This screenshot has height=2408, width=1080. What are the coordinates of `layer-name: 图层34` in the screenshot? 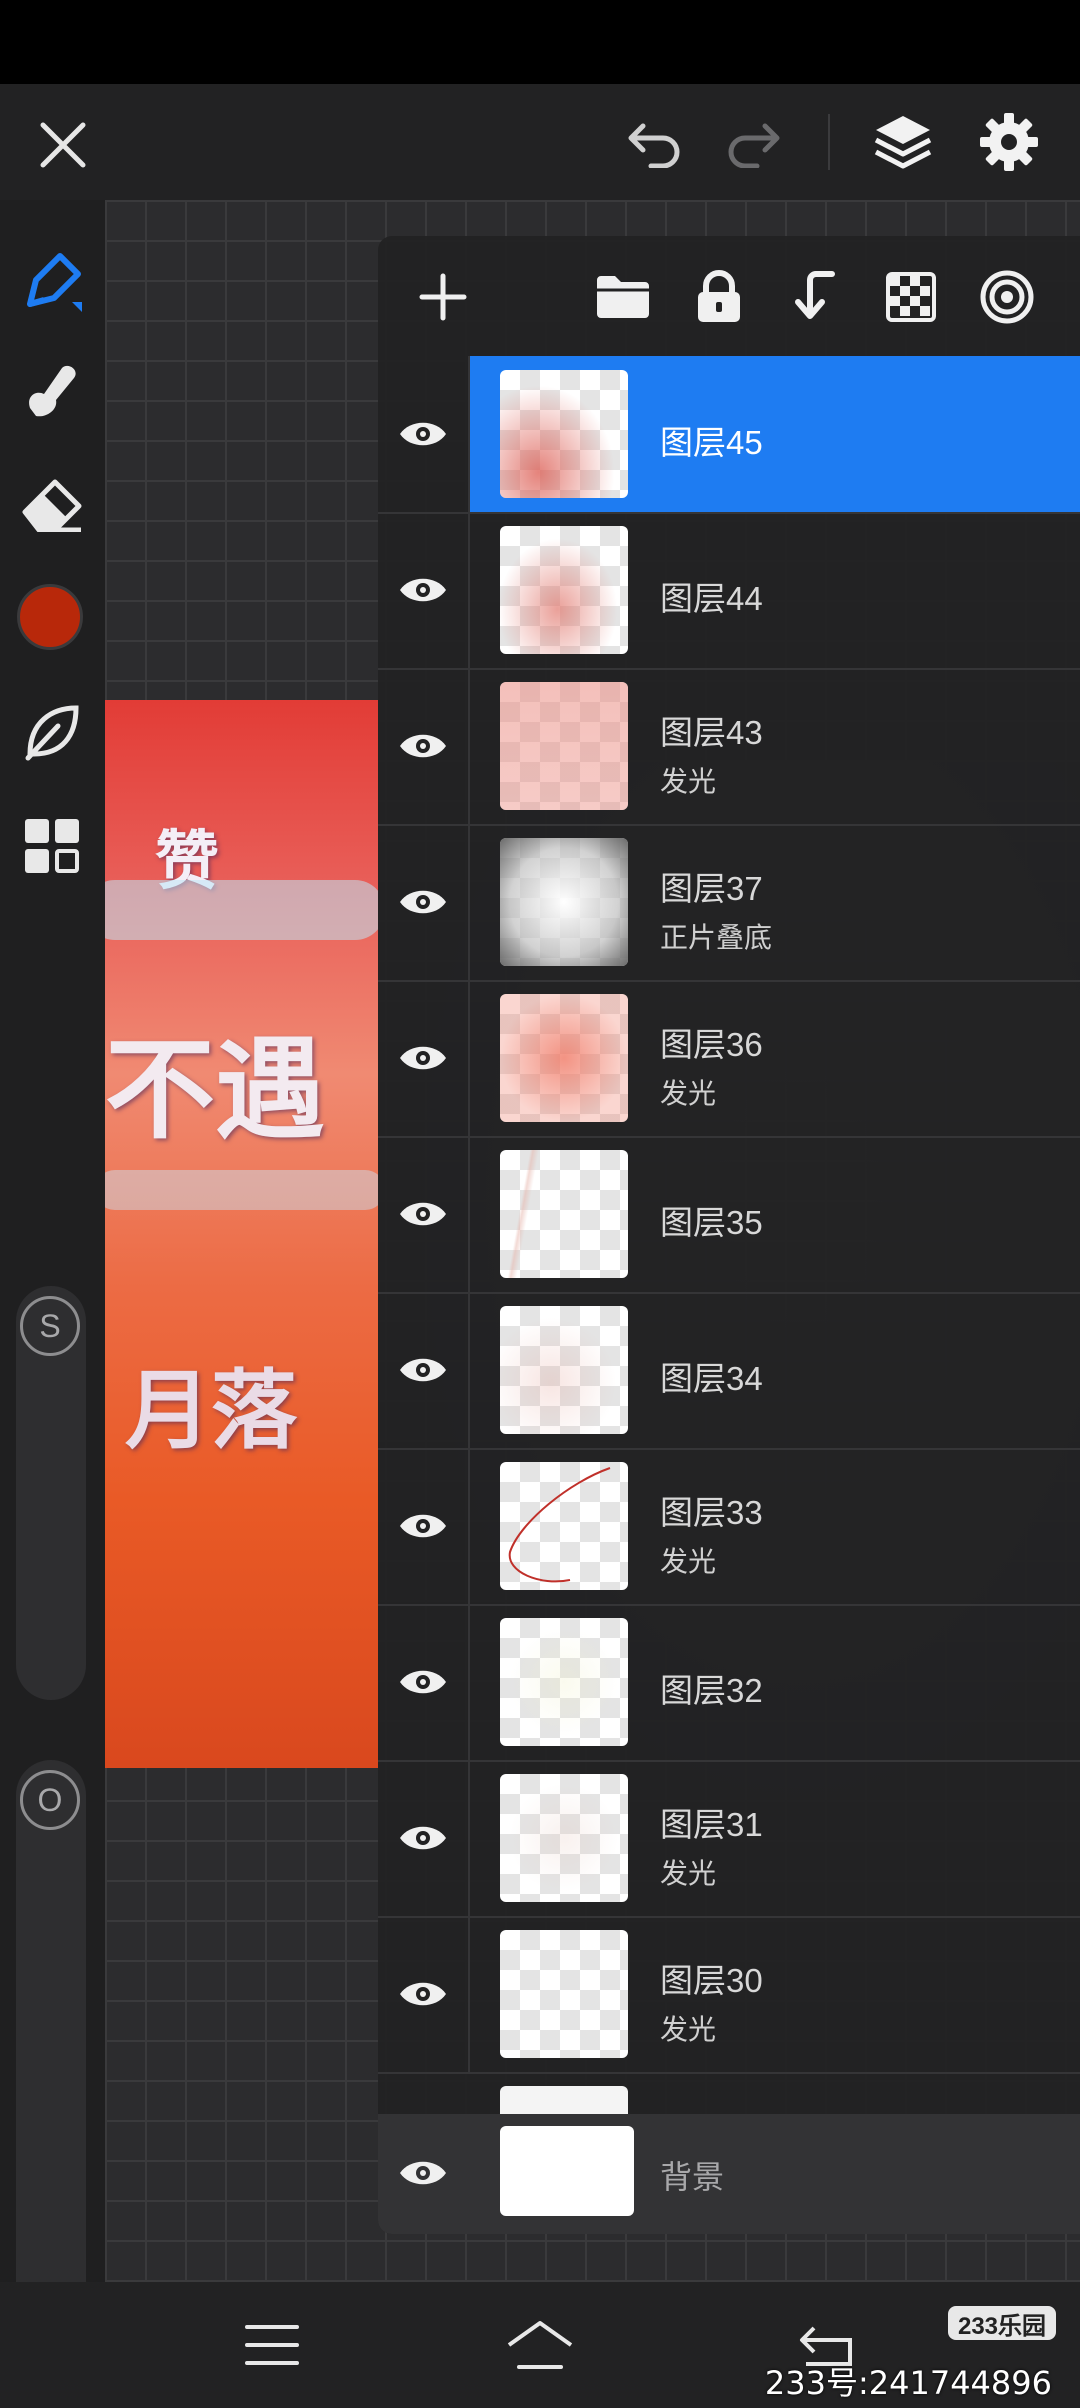 It's located at (711, 1378).